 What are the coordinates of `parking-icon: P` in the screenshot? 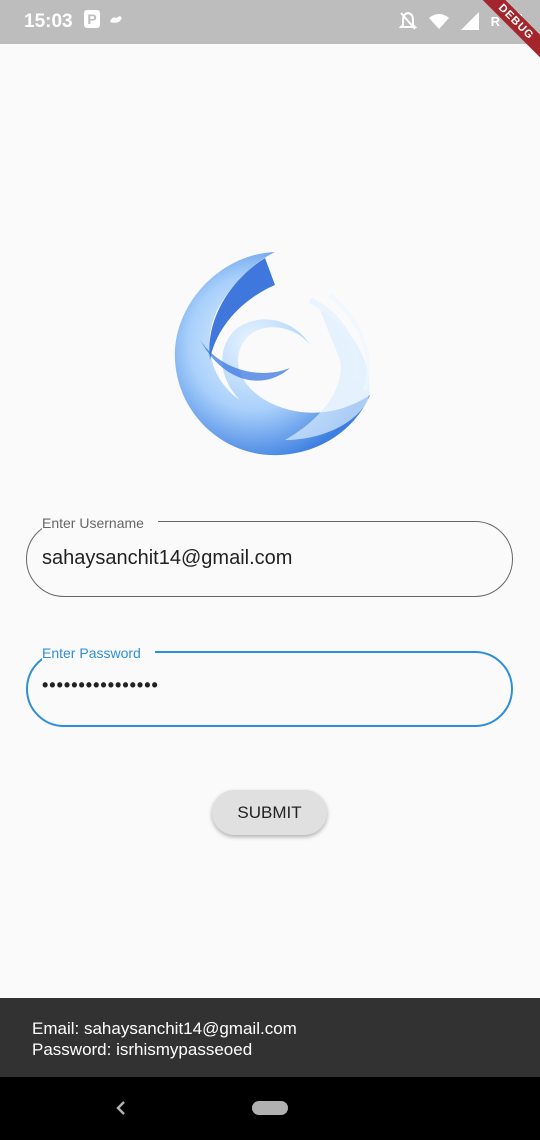 It's located at (92, 19).